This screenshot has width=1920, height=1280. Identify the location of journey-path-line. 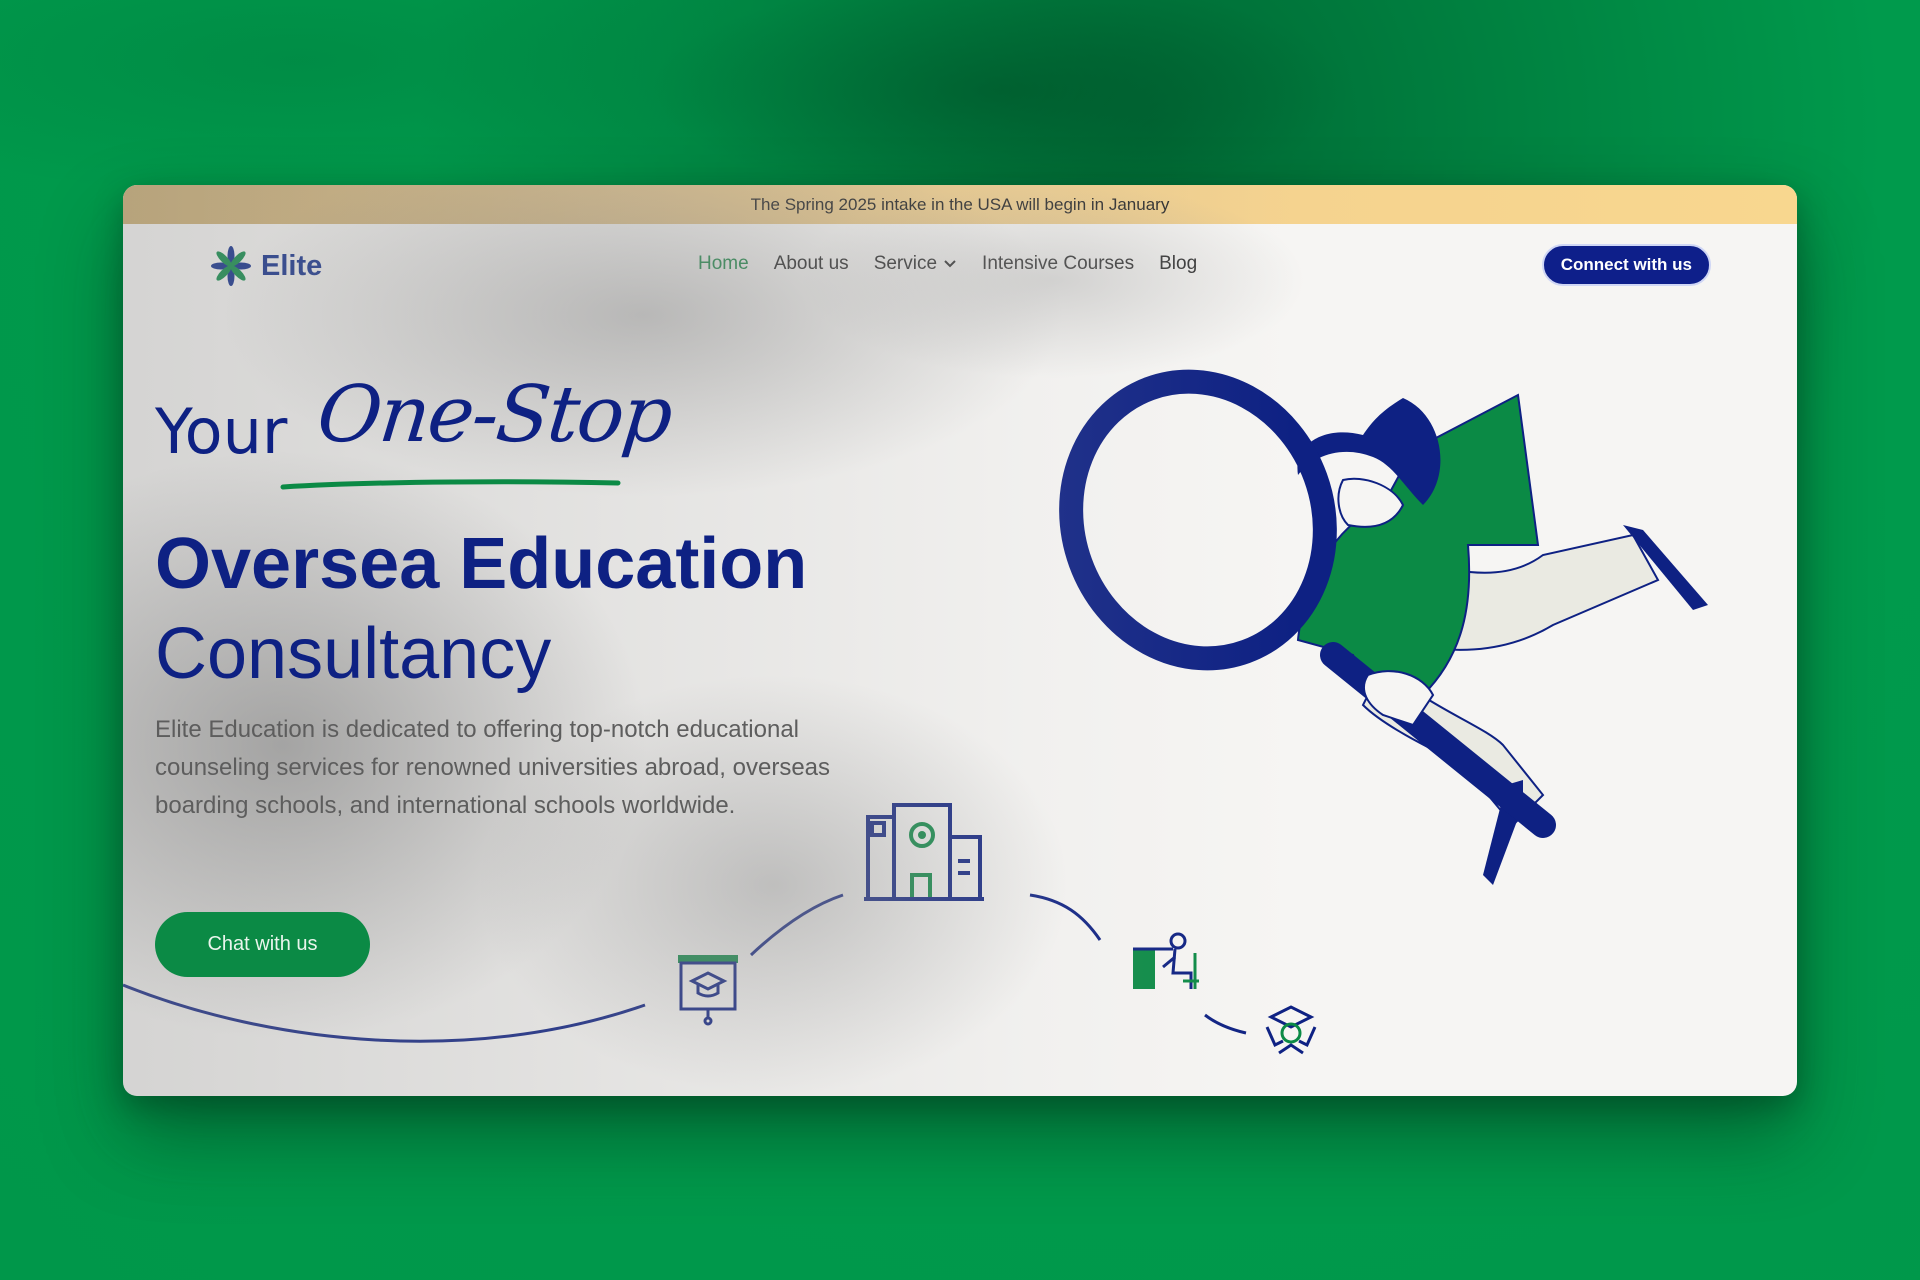
(384, 1013).